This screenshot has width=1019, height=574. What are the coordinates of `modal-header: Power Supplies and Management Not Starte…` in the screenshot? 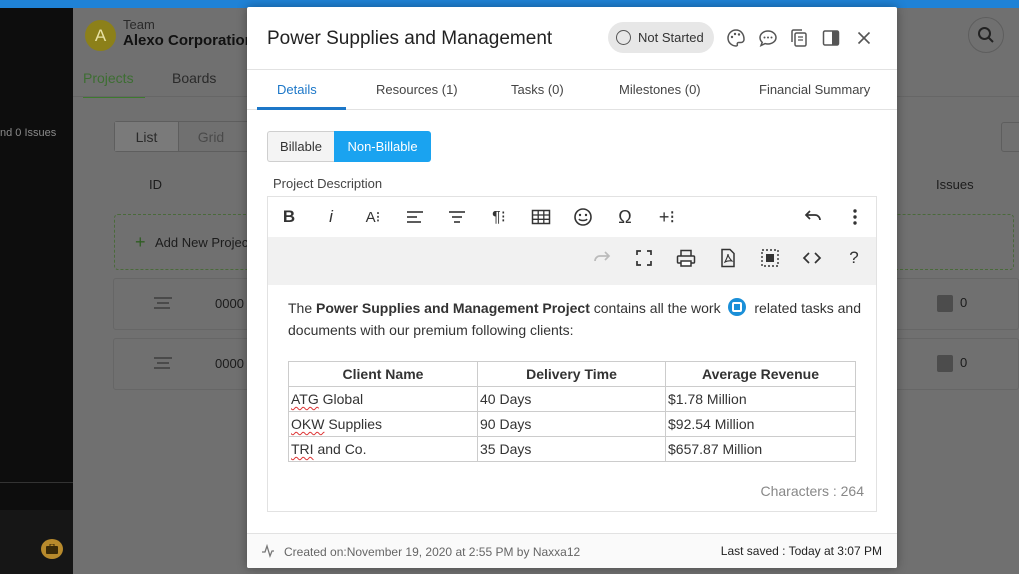 It's located at (572, 38).